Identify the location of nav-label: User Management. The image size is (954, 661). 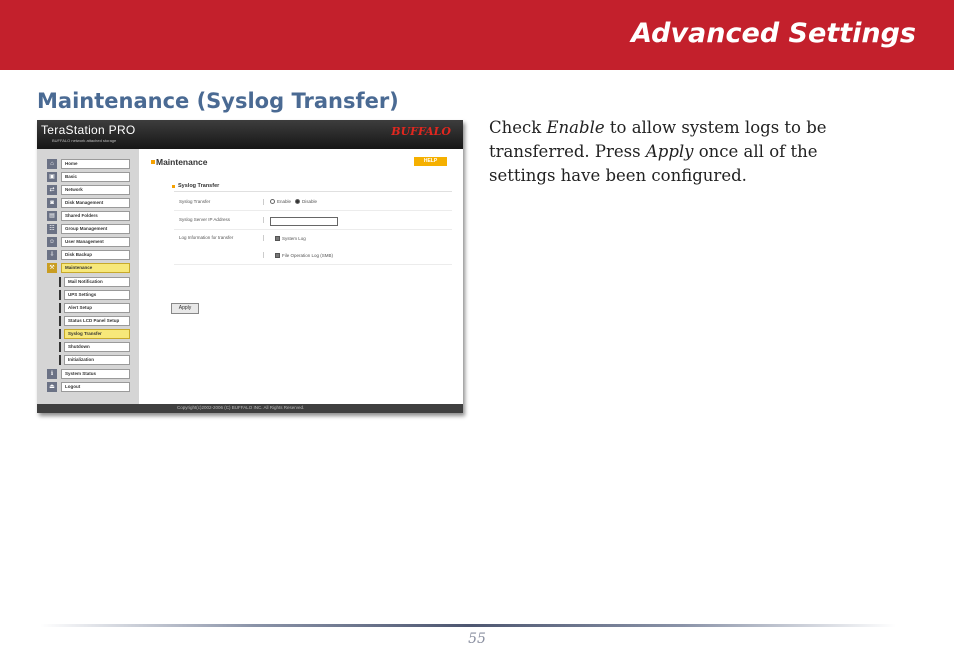
(84, 241).